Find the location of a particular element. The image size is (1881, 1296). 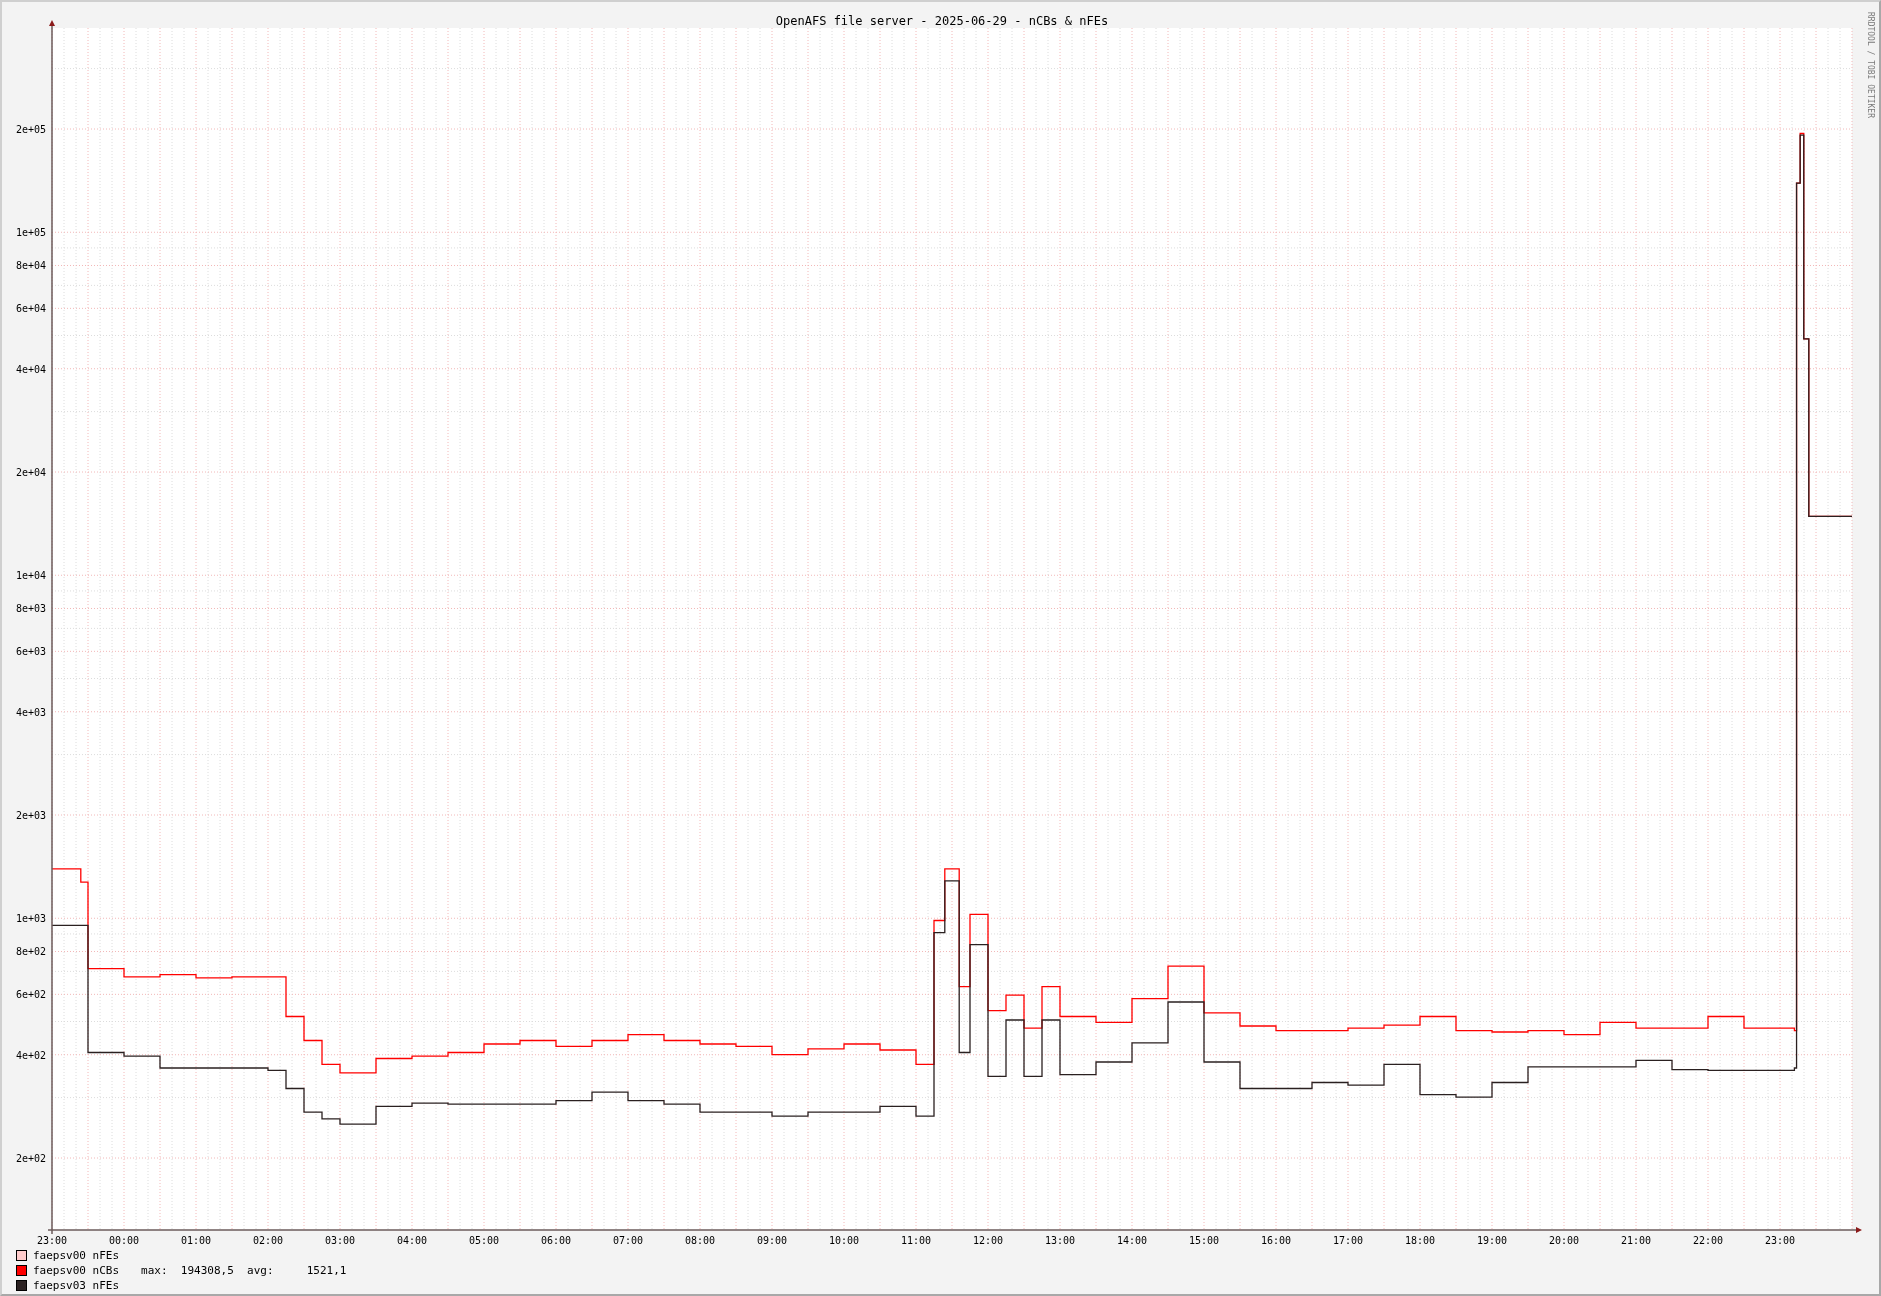

x-tick-label: 13:00 is located at coordinates (1060, 1240).